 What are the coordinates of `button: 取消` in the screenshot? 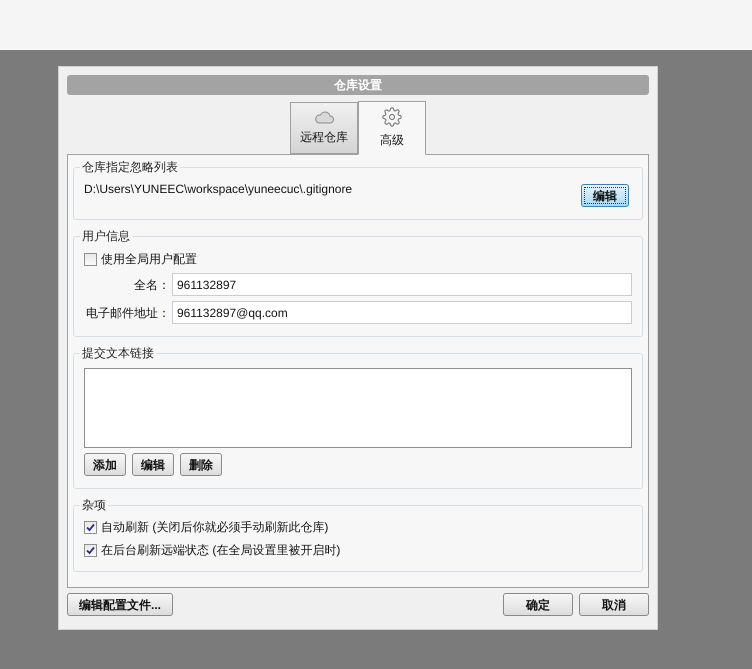 It's located at (614, 604).